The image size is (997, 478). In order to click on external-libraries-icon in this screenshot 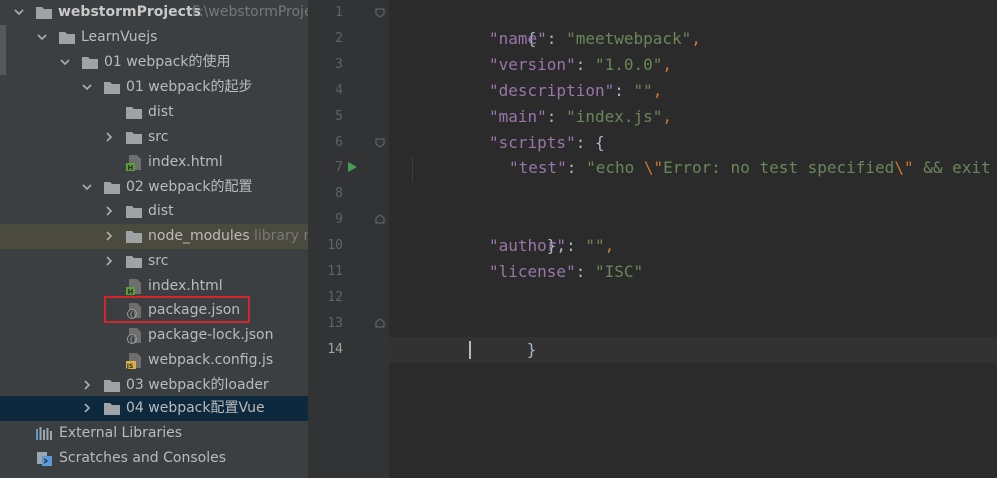, I will do `click(44, 433)`.